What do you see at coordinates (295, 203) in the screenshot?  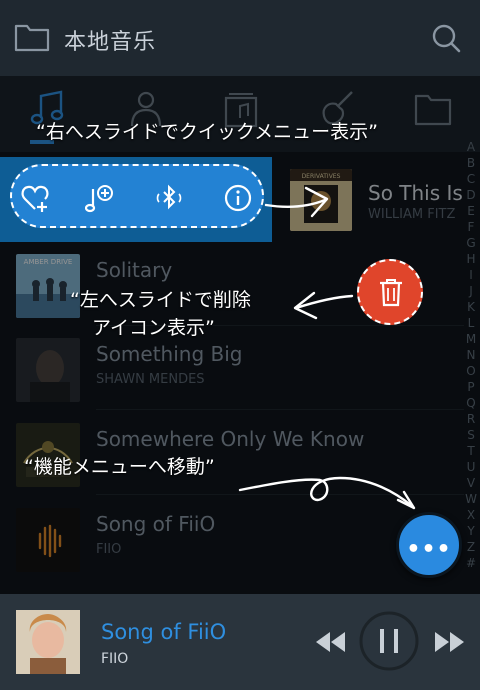 I see `arrow-right` at bounding box center [295, 203].